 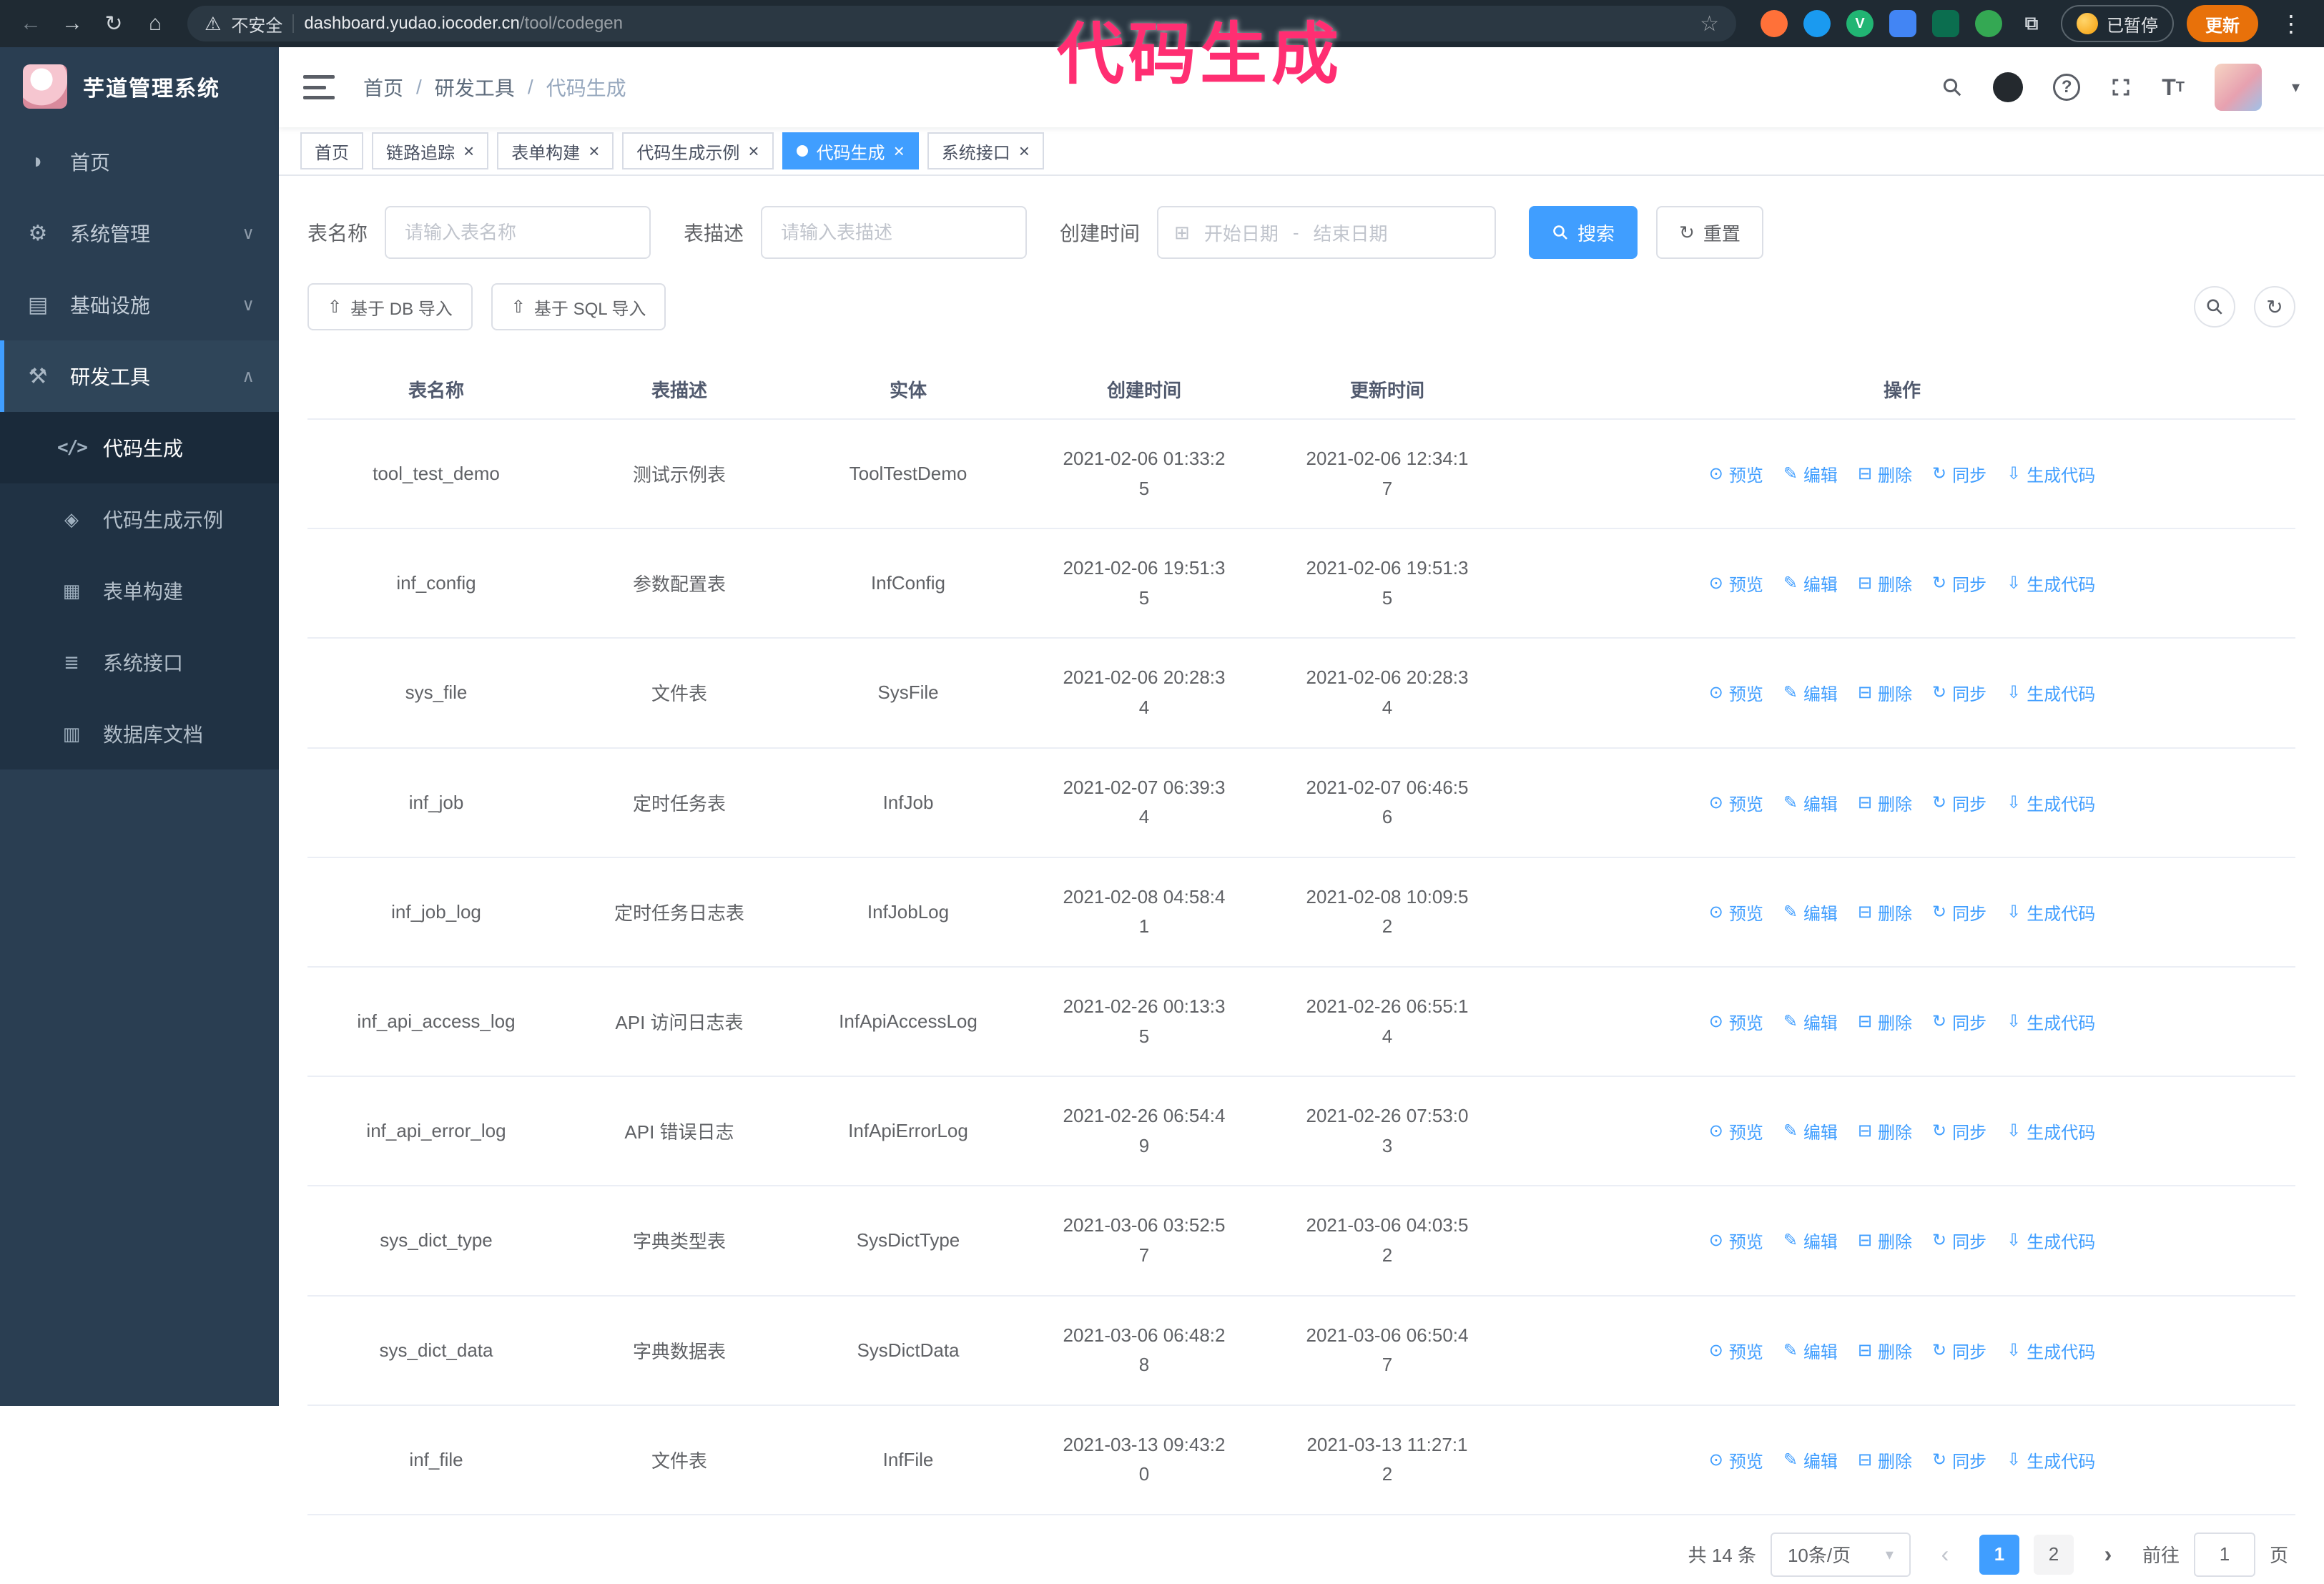 What do you see at coordinates (2214, 307) in the screenshot?
I see `toggle-search-button` at bounding box center [2214, 307].